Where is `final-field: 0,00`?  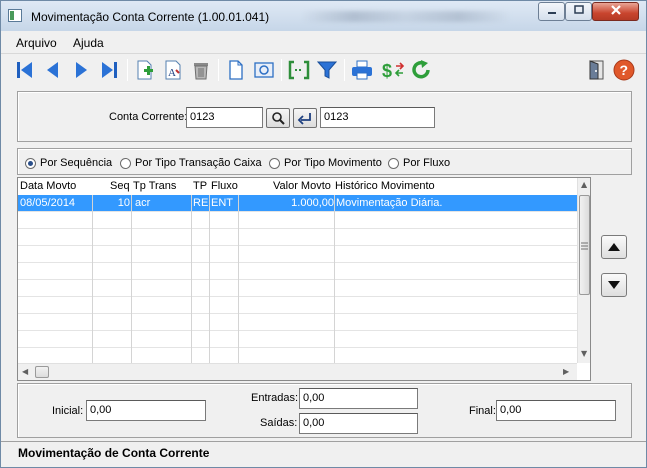 final-field: 0,00 is located at coordinates (556, 410).